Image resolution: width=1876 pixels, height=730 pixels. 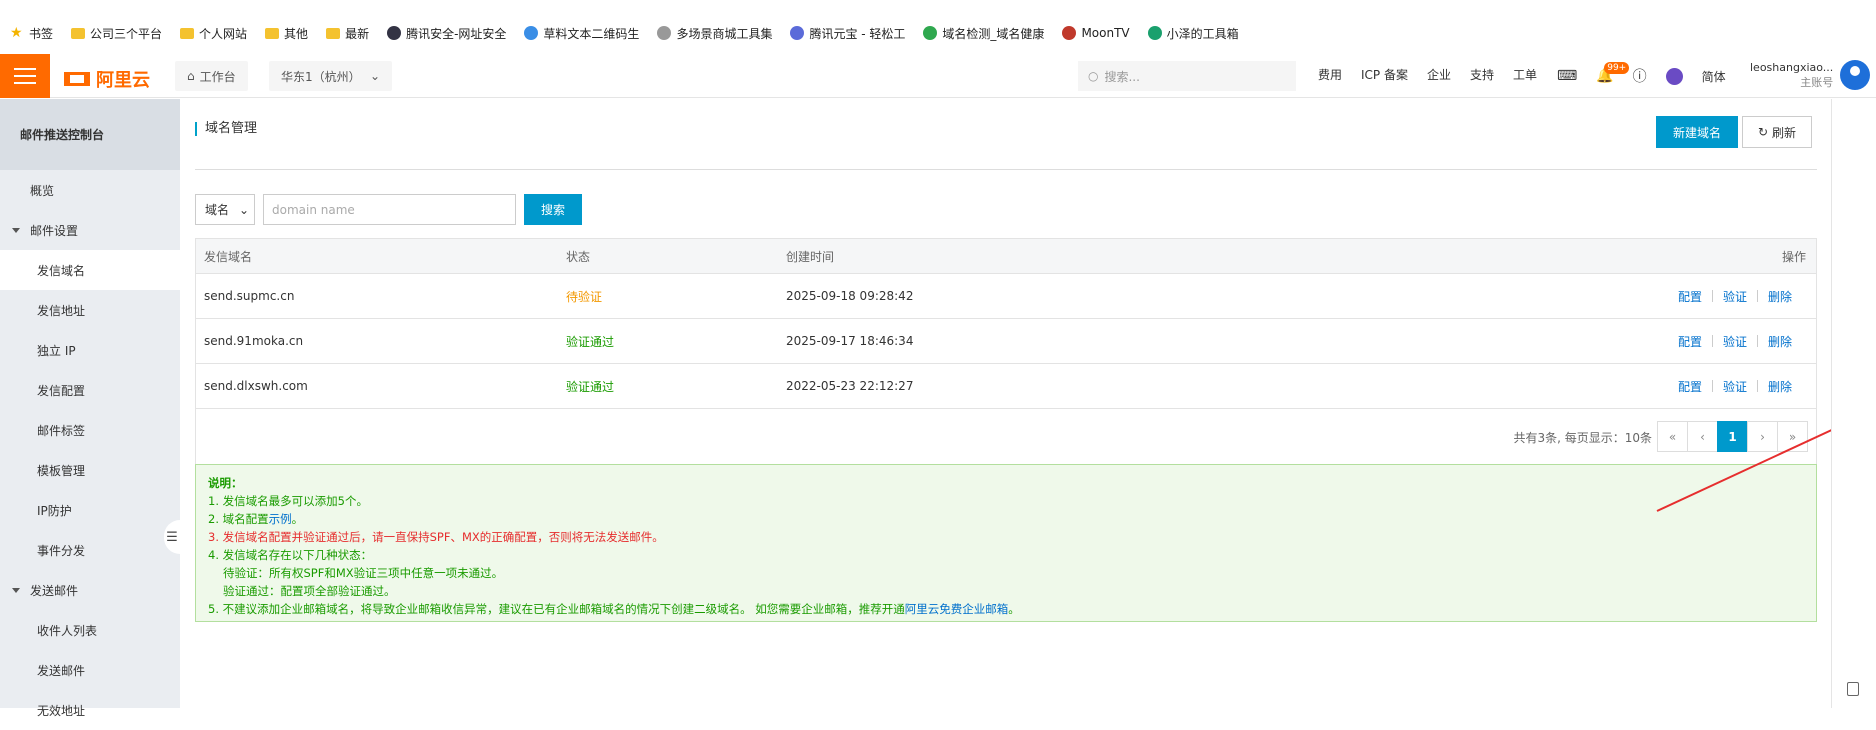 I want to click on sidebar-item: 收件人列表, so click(x=90, y=630).